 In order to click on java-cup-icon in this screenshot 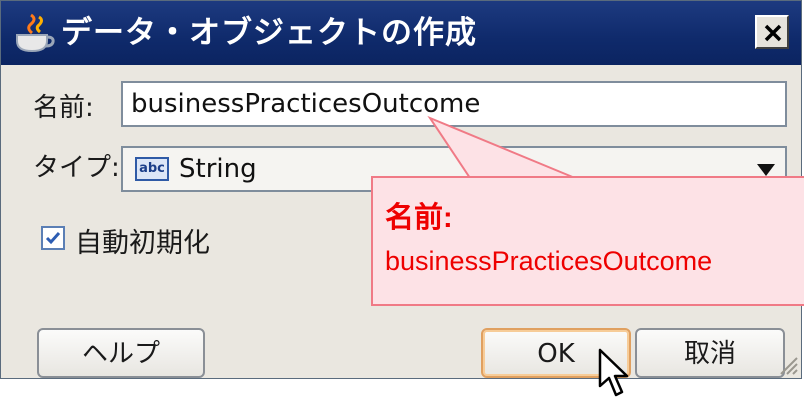, I will do `click(35, 33)`.